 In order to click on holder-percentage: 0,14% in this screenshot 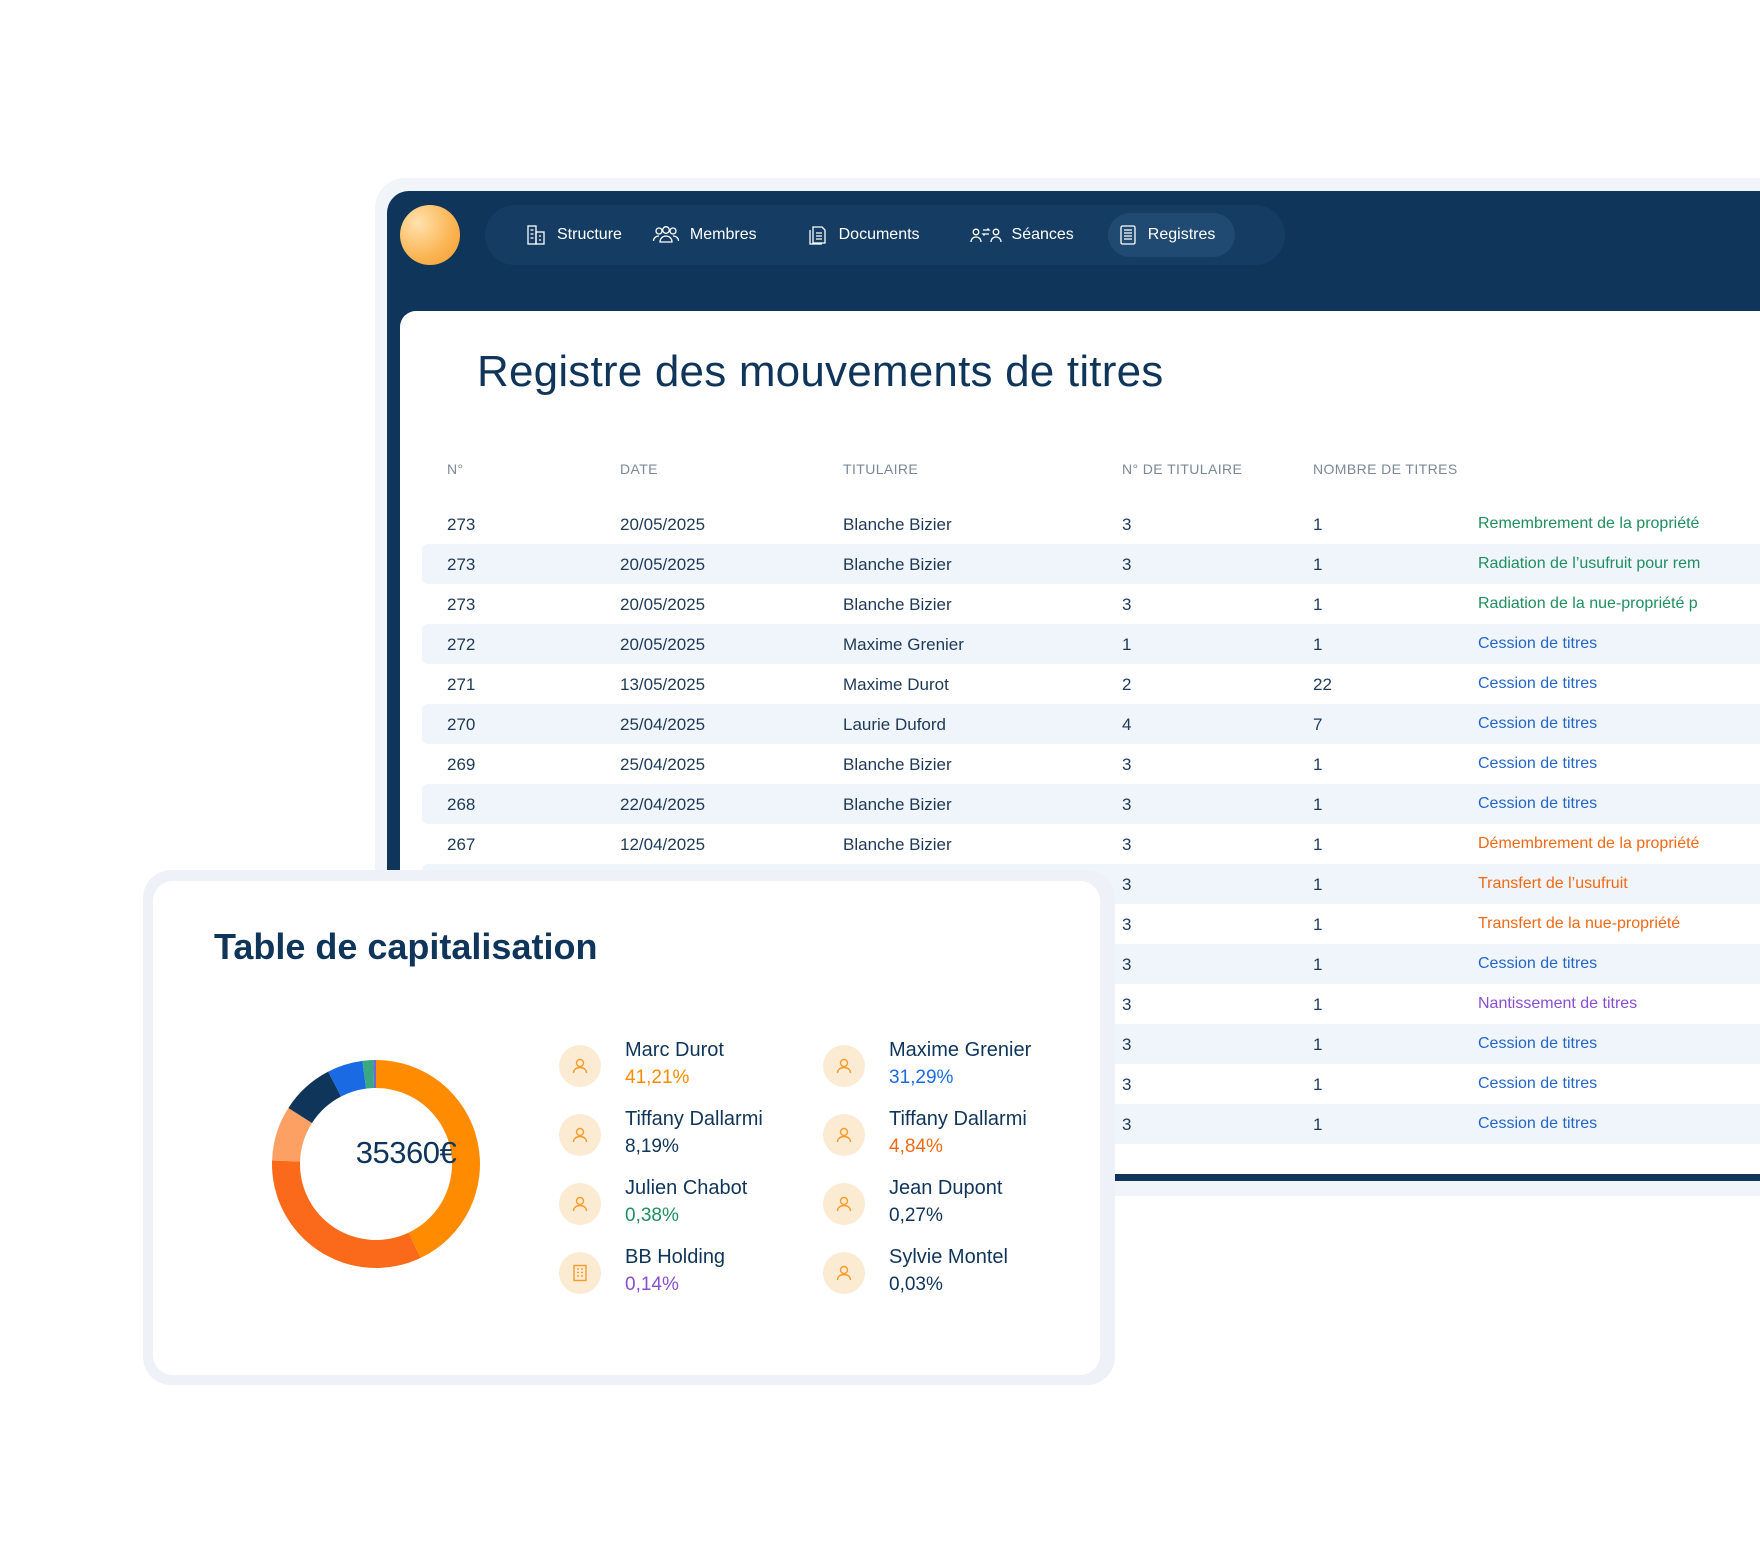, I will do `click(652, 1284)`.